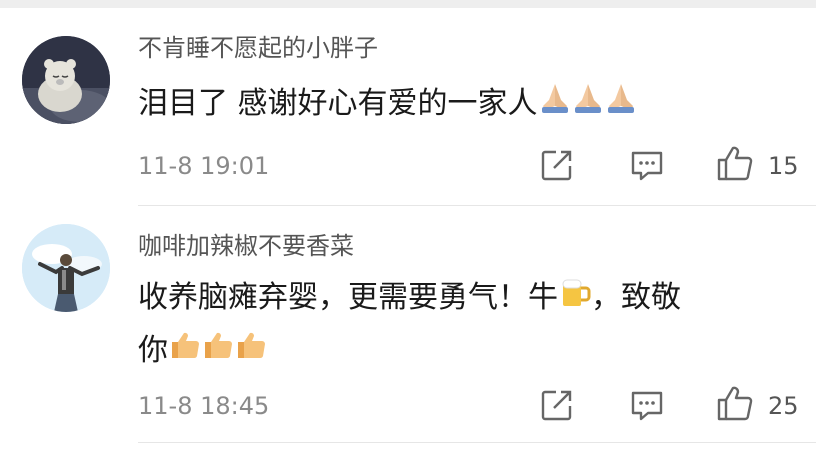  What do you see at coordinates (348, 297) in the screenshot?
I see `comment-text-body: 收养脑瘫弃婴，更需要勇气！牛` at bounding box center [348, 297].